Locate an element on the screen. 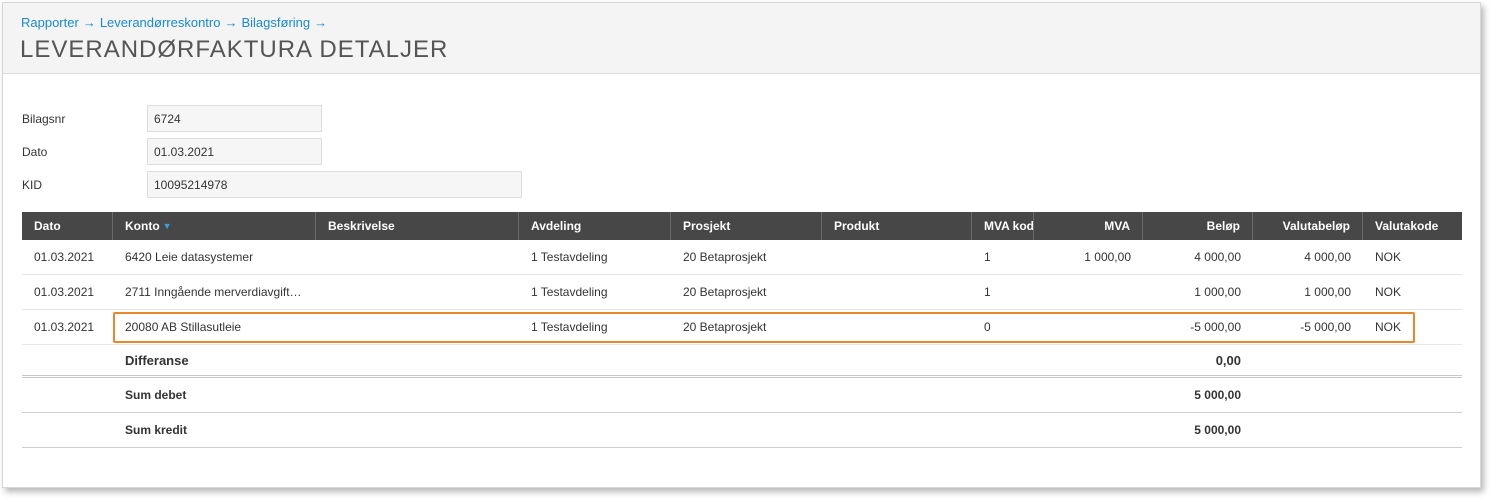  cell-konto: 20080 AB Stillasutleie is located at coordinates (183, 327).